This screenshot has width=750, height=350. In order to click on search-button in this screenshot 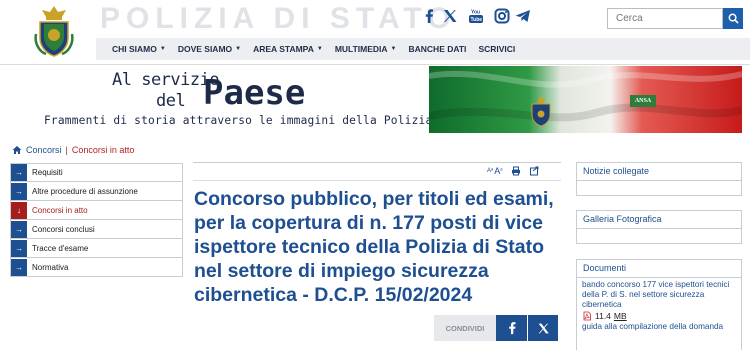, I will do `click(733, 18)`.